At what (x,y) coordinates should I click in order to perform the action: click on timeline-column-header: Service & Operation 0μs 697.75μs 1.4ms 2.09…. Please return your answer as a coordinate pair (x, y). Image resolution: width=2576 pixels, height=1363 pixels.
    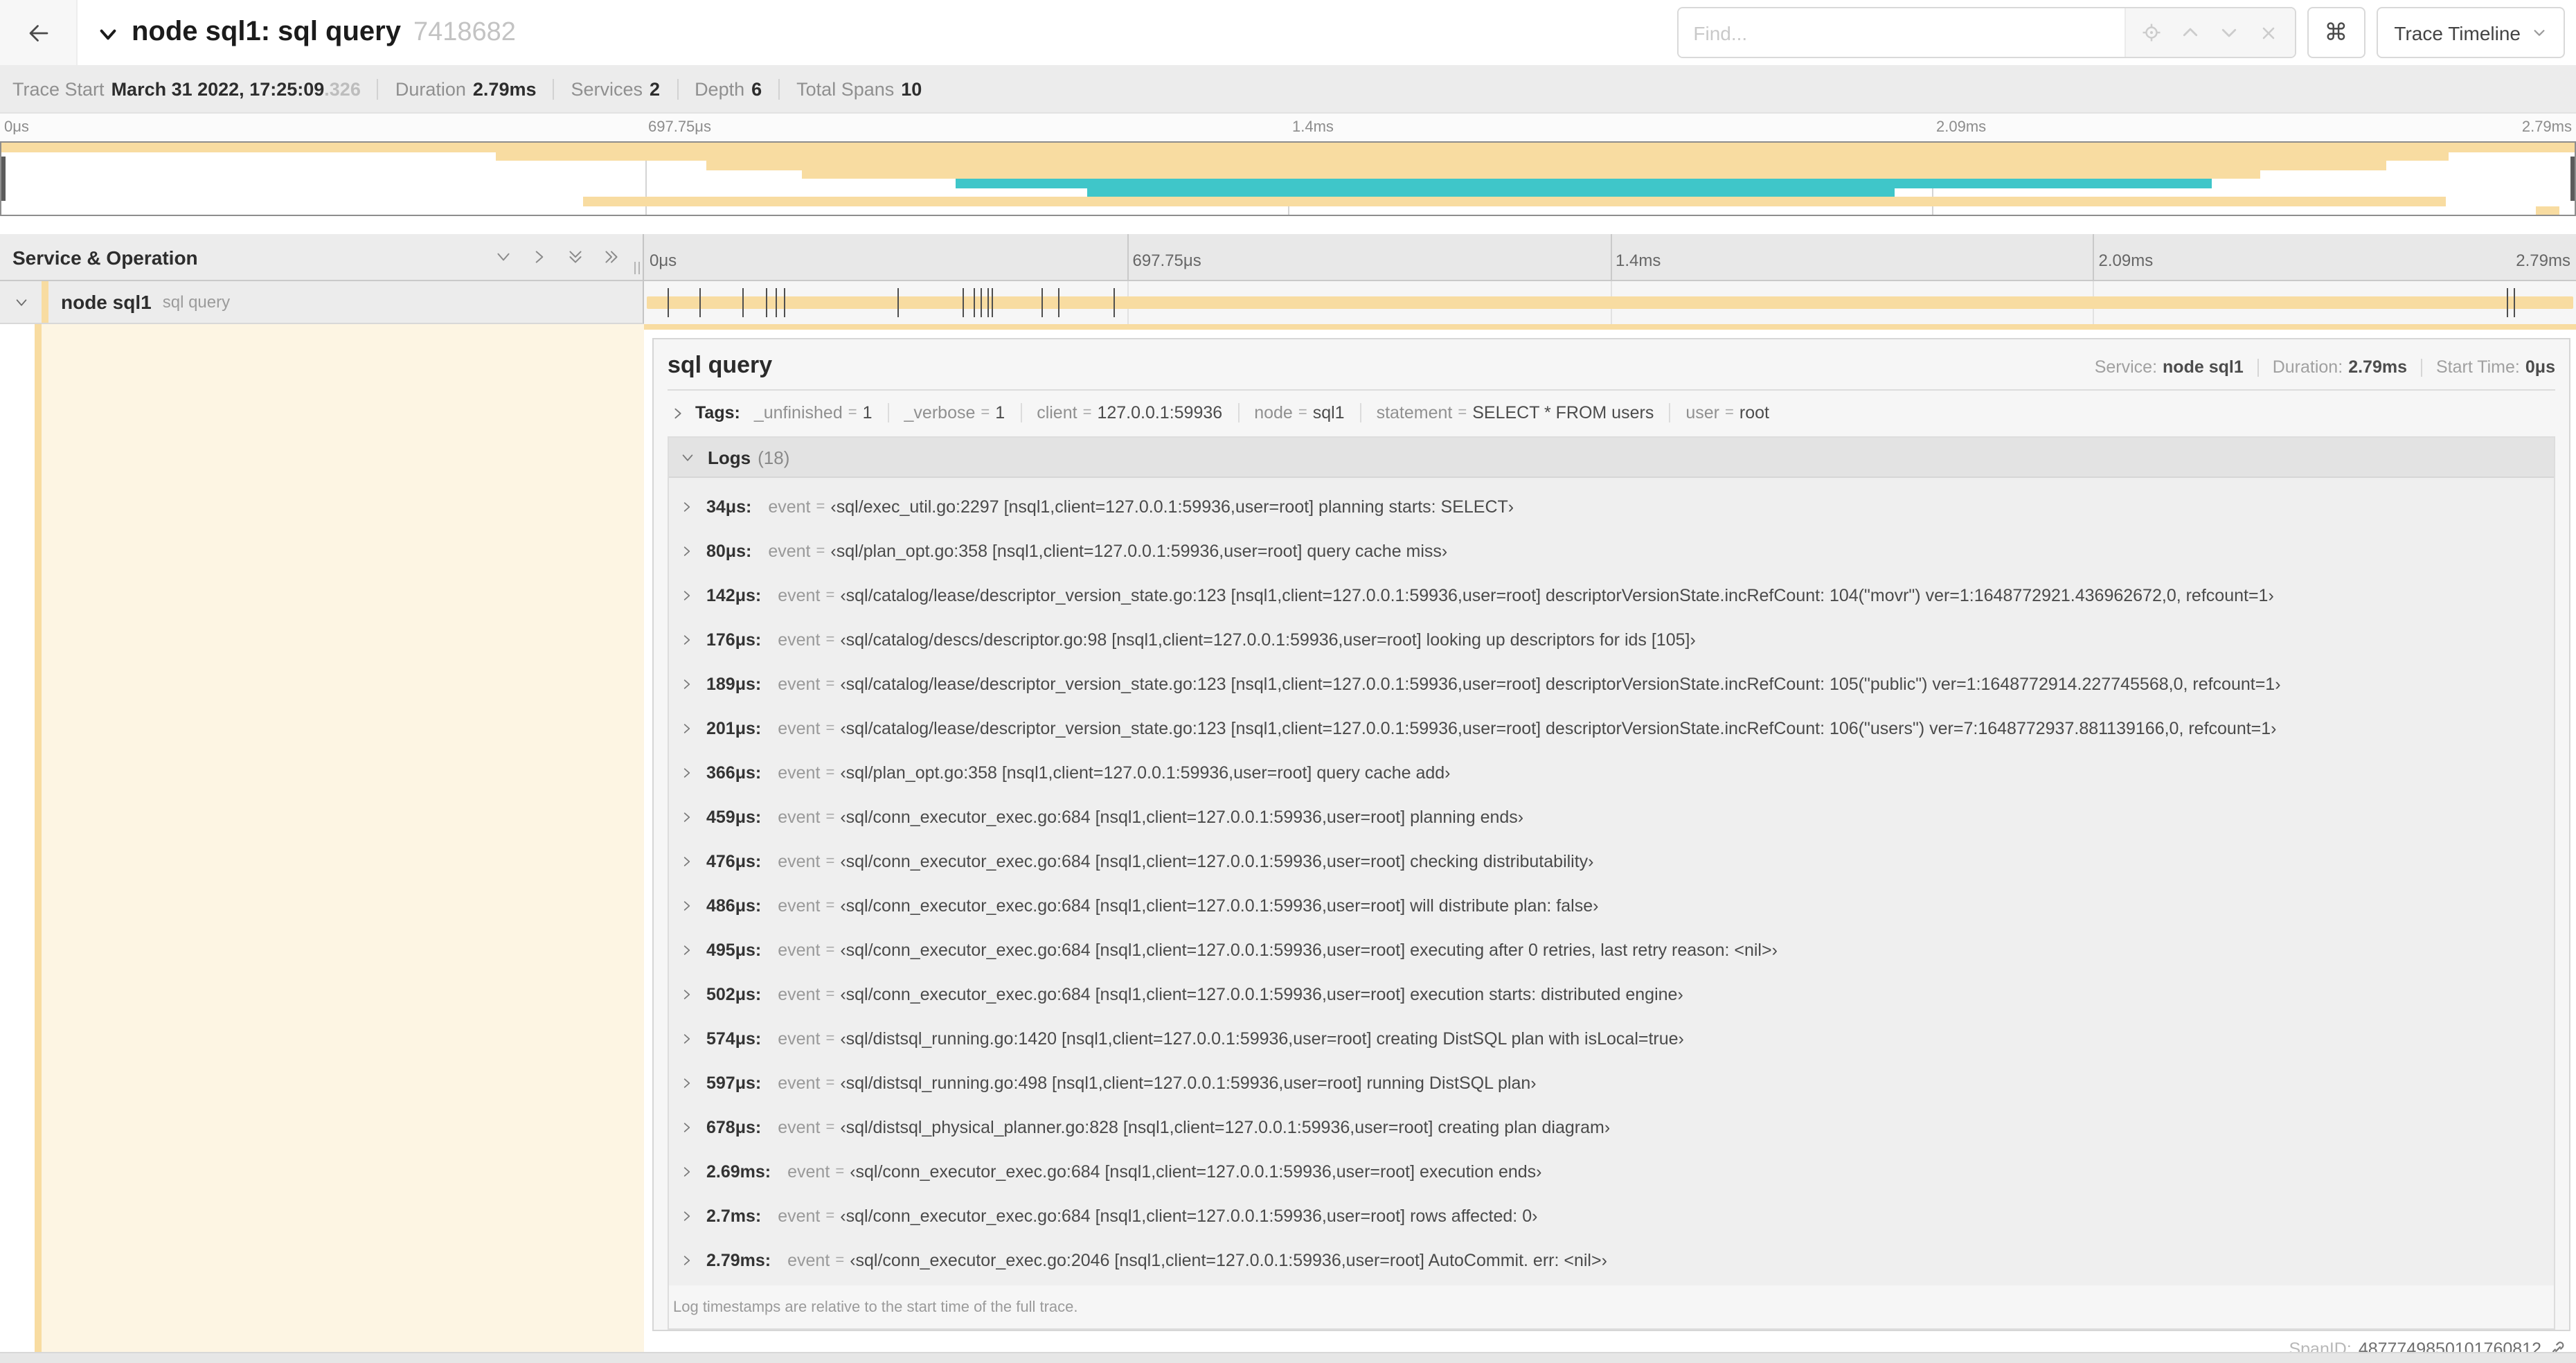
    Looking at the image, I should click on (1288, 258).